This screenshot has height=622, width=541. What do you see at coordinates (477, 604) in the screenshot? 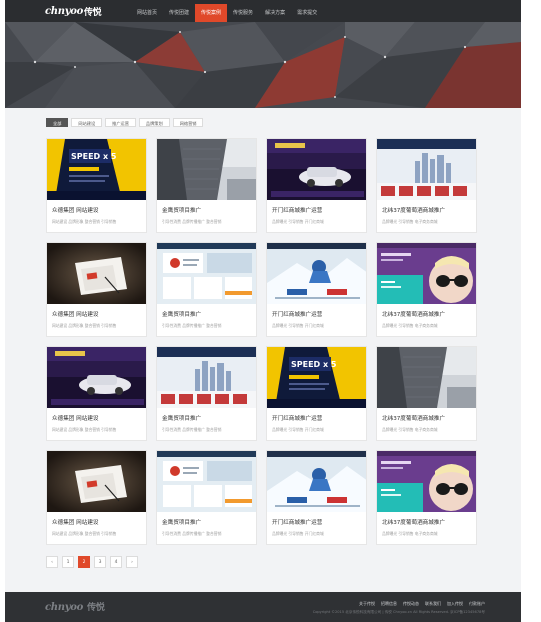
I see `footer-link-6: 付款账户` at bounding box center [477, 604].